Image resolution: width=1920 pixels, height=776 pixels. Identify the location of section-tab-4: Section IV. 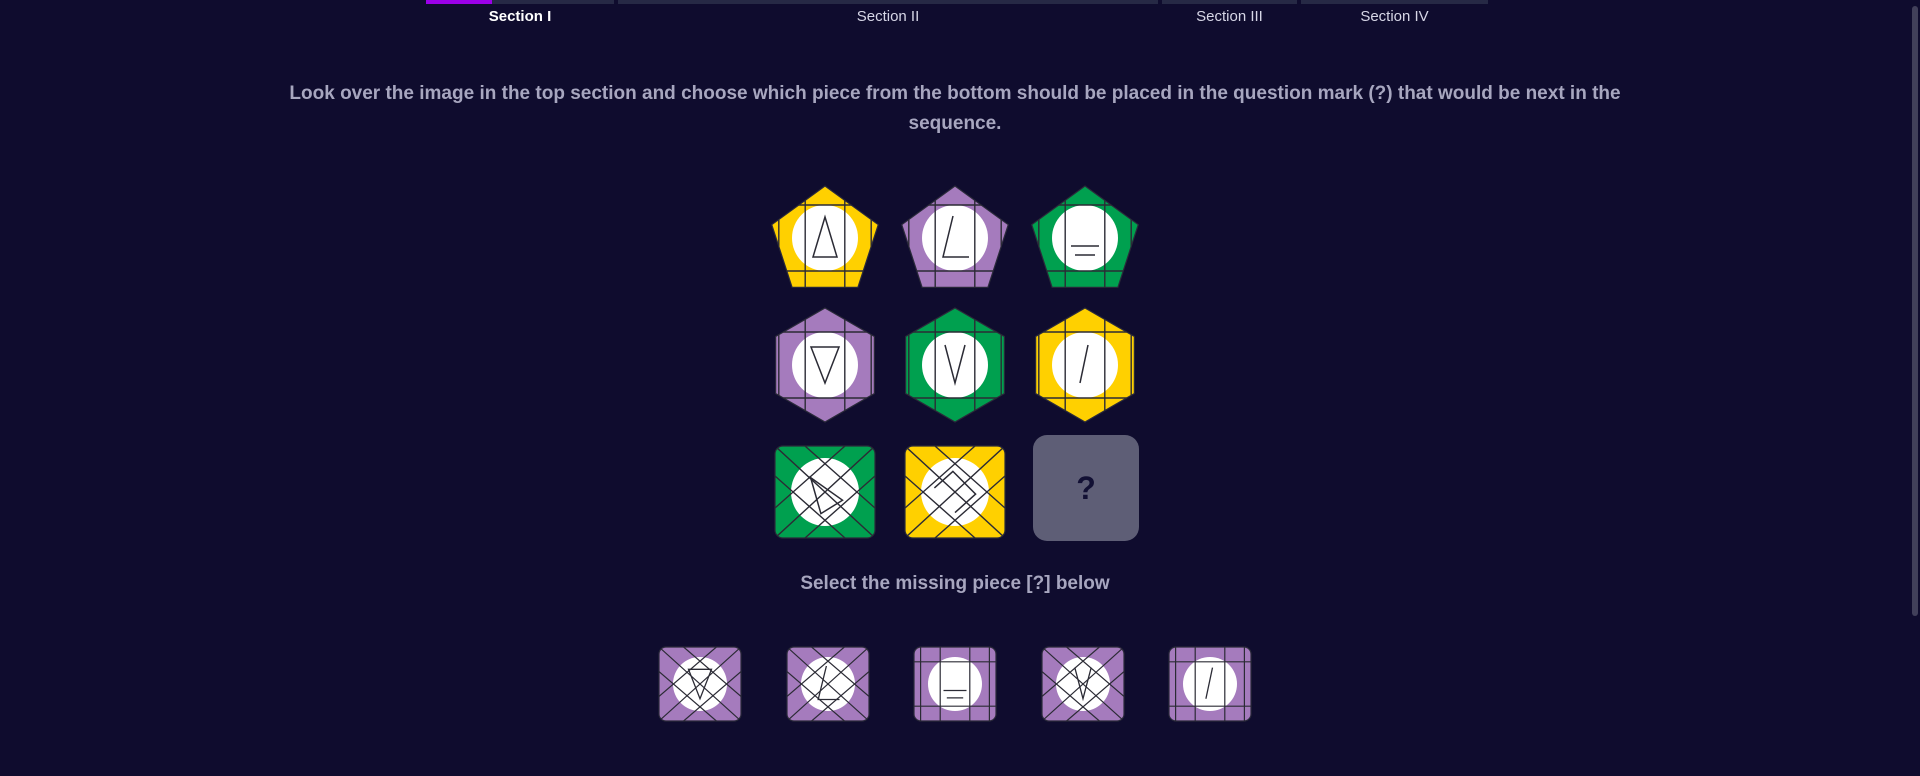
(1394, 15).